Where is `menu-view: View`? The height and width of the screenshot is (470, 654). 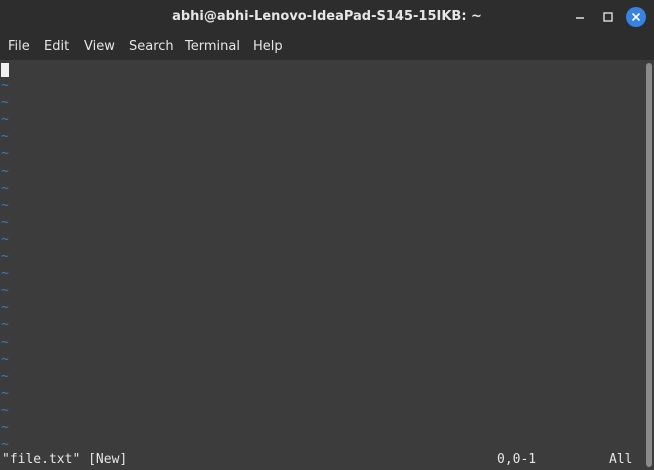 menu-view: View is located at coordinates (99, 46).